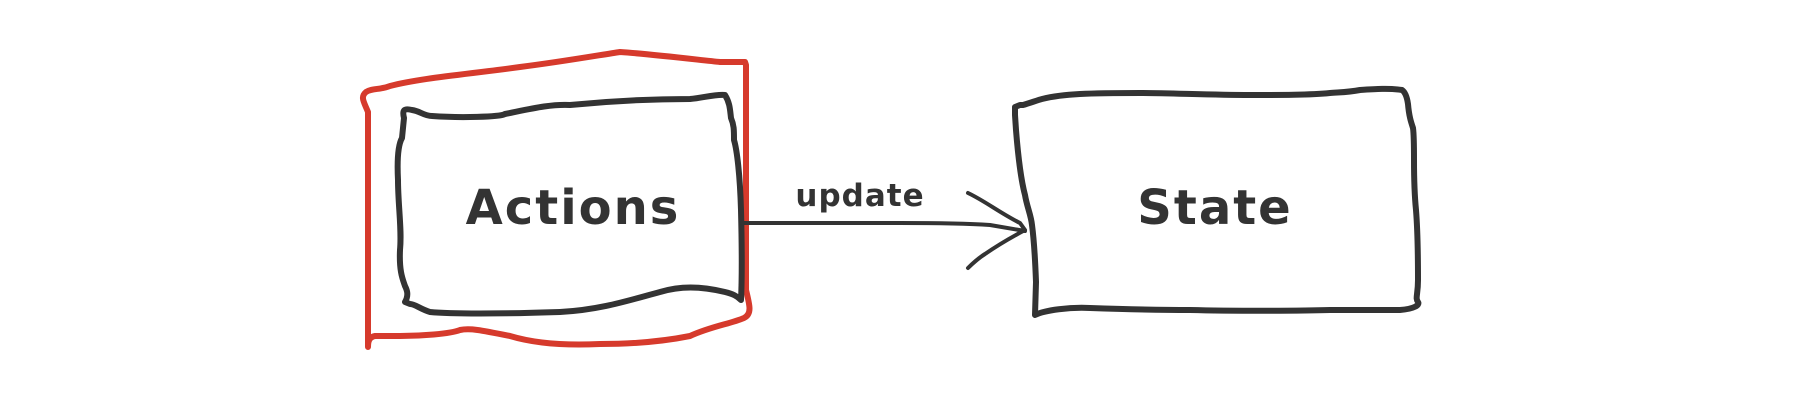 The image size is (1804, 404). What do you see at coordinates (1214, 208) in the screenshot?
I see `state-node-label: State` at bounding box center [1214, 208].